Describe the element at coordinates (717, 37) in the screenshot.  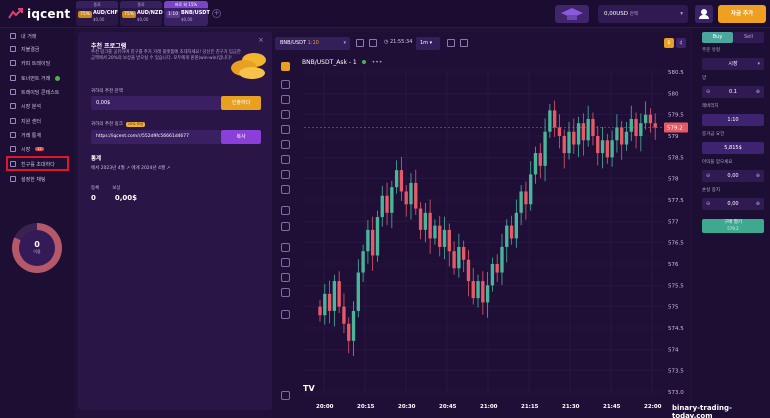
I see `buy-tab: Buy` at that location.